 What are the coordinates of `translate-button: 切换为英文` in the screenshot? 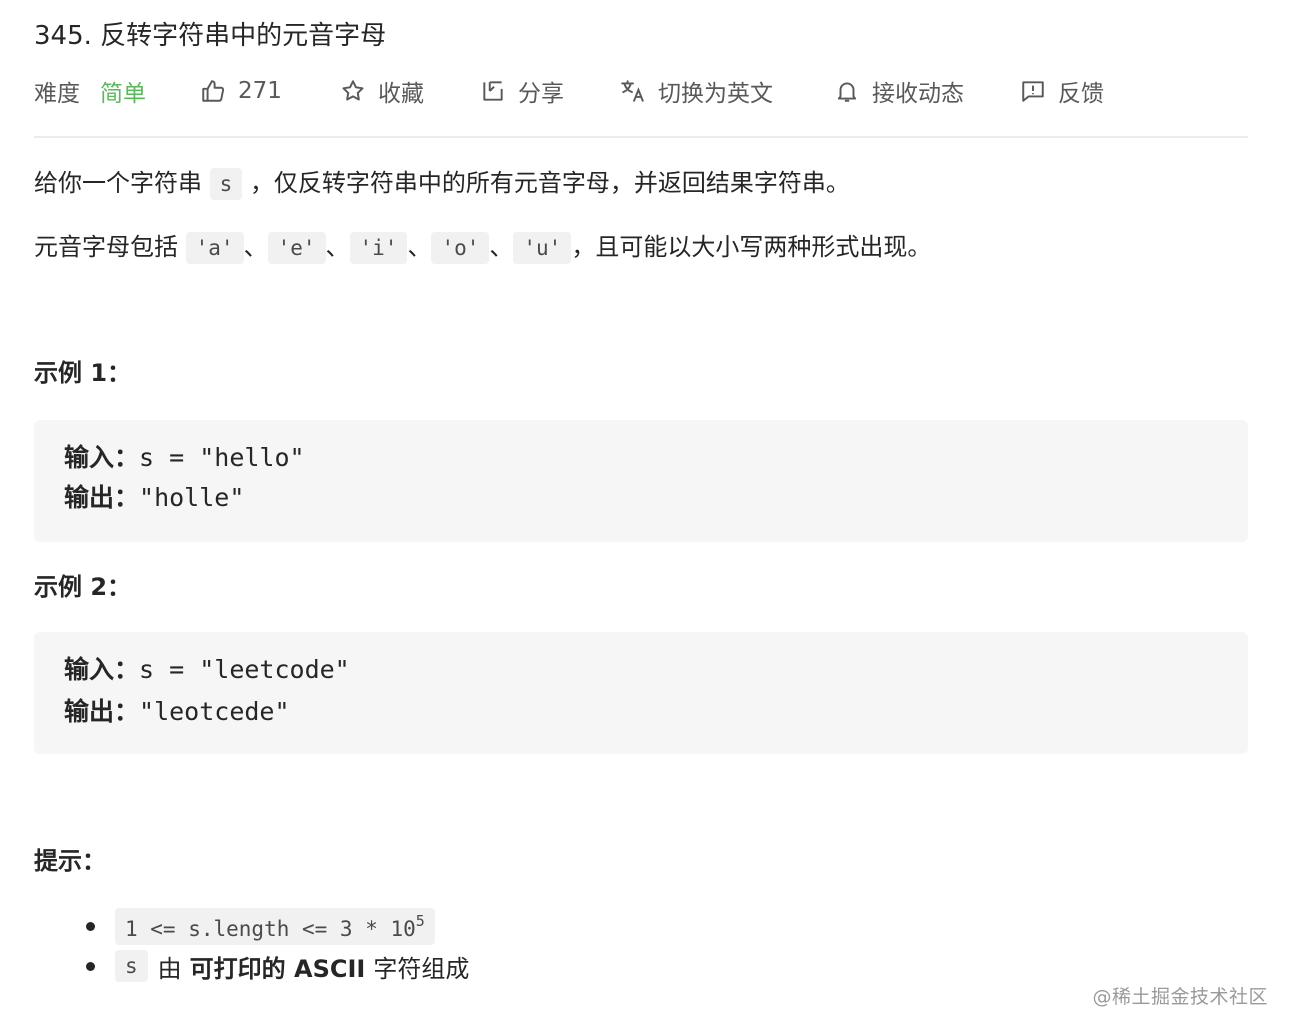 It's located at (696, 91).